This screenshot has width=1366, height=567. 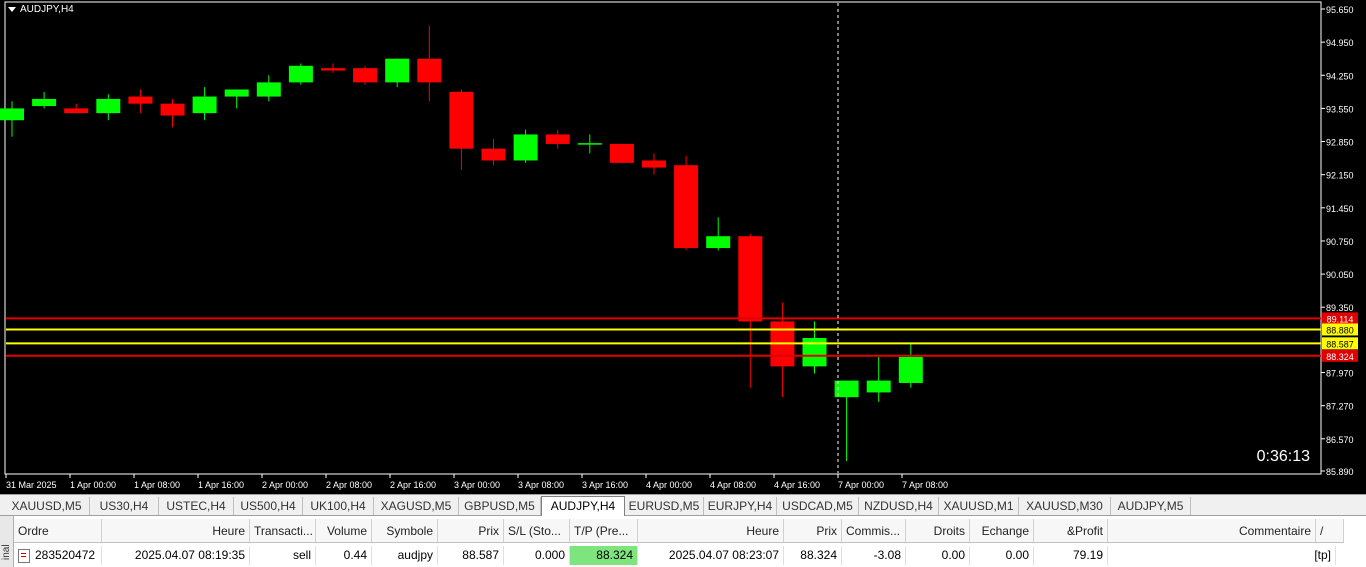 What do you see at coordinates (813, 555) in the screenshot?
I see `cell-prix2: 88.324` at bounding box center [813, 555].